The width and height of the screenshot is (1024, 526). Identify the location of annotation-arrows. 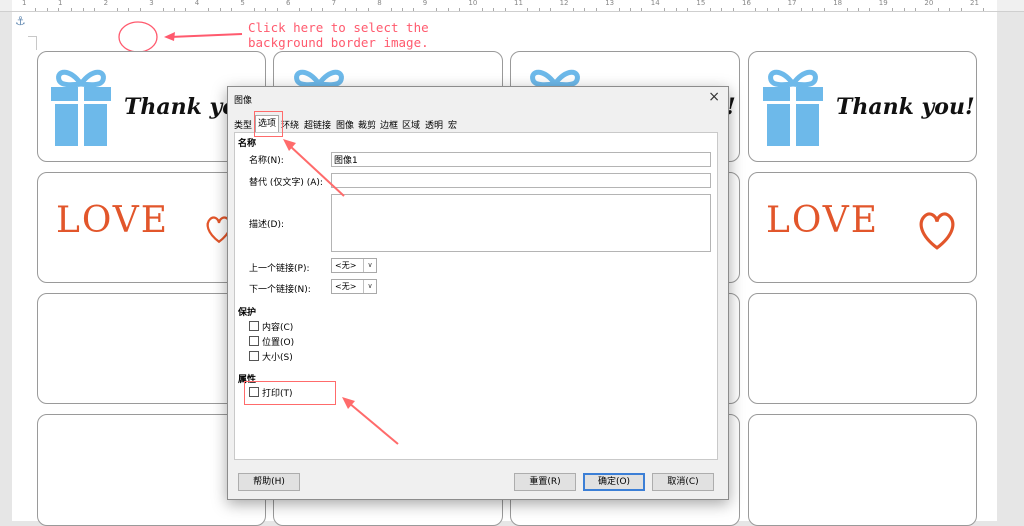
(341, 292).